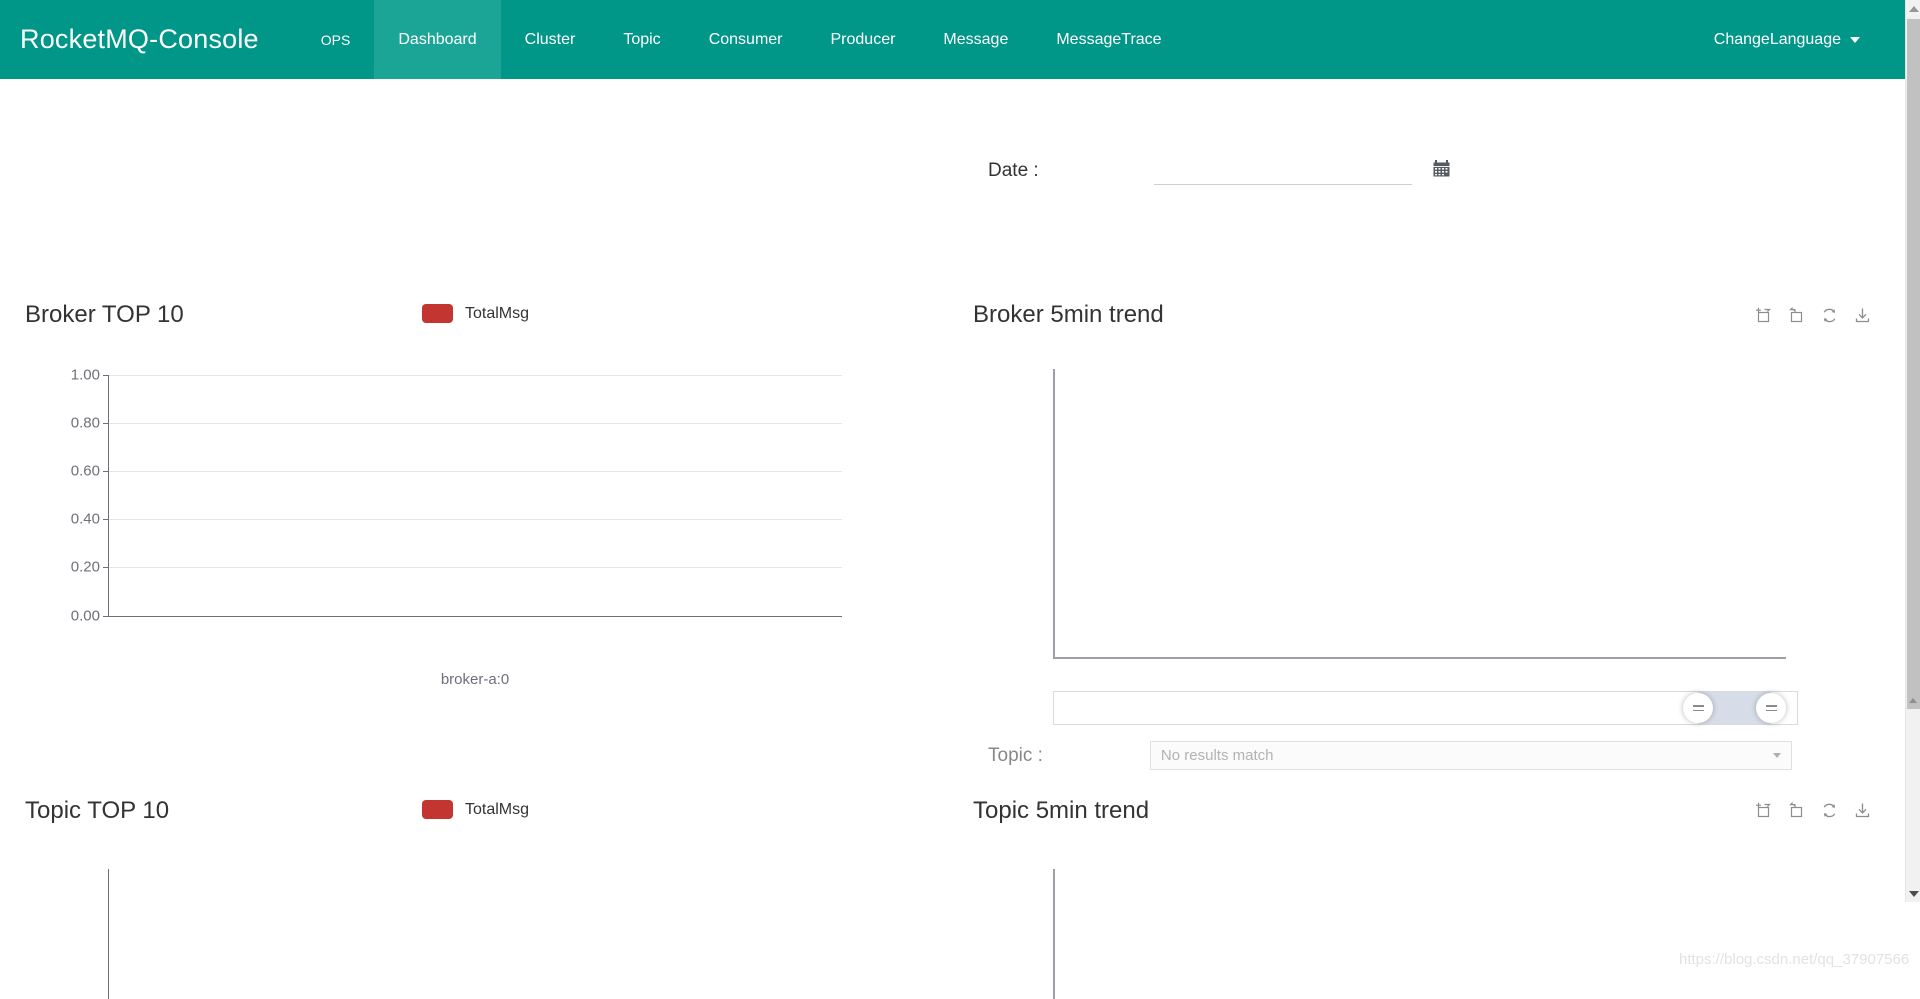 This screenshot has width=1920, height=999. Describe the element at coordinates (85, 567) in the screenshot. I see `y-tick-label: 0.20` at that location.